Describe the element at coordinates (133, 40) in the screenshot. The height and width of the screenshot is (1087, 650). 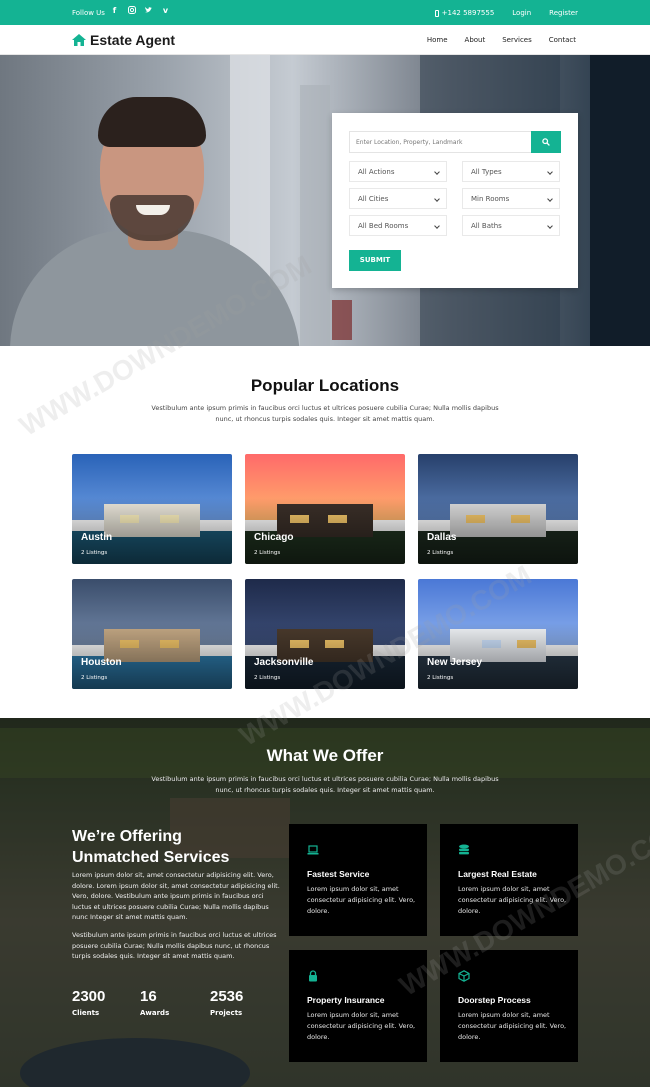
I see `brand-name: Estate Agent` at that location.